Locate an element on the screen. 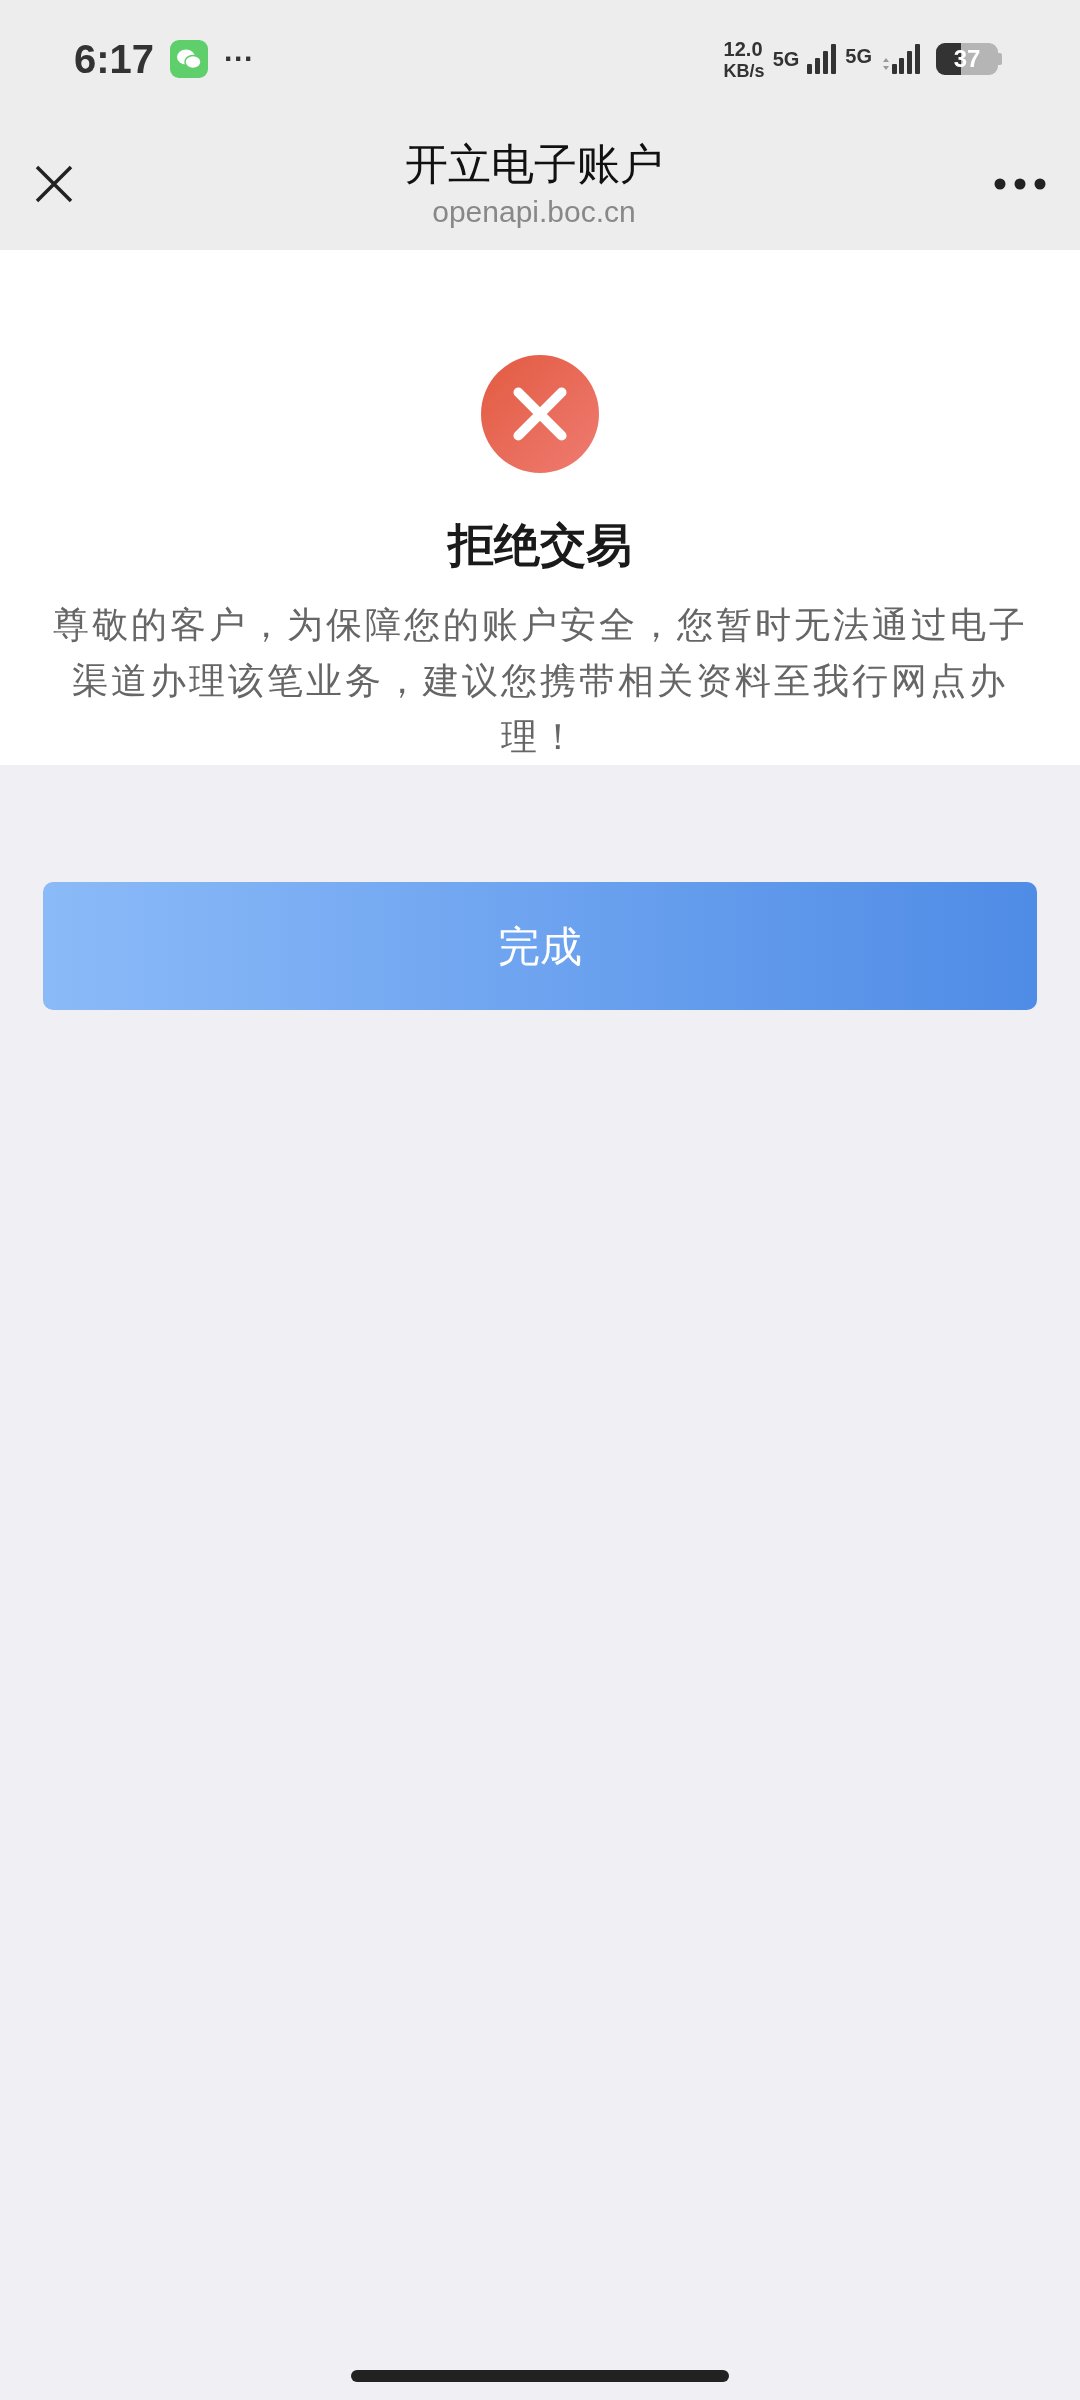 The height and width of the screenshot is (2400, 1080). more-notifications-text: ··· is located at coordinates (239, 59).